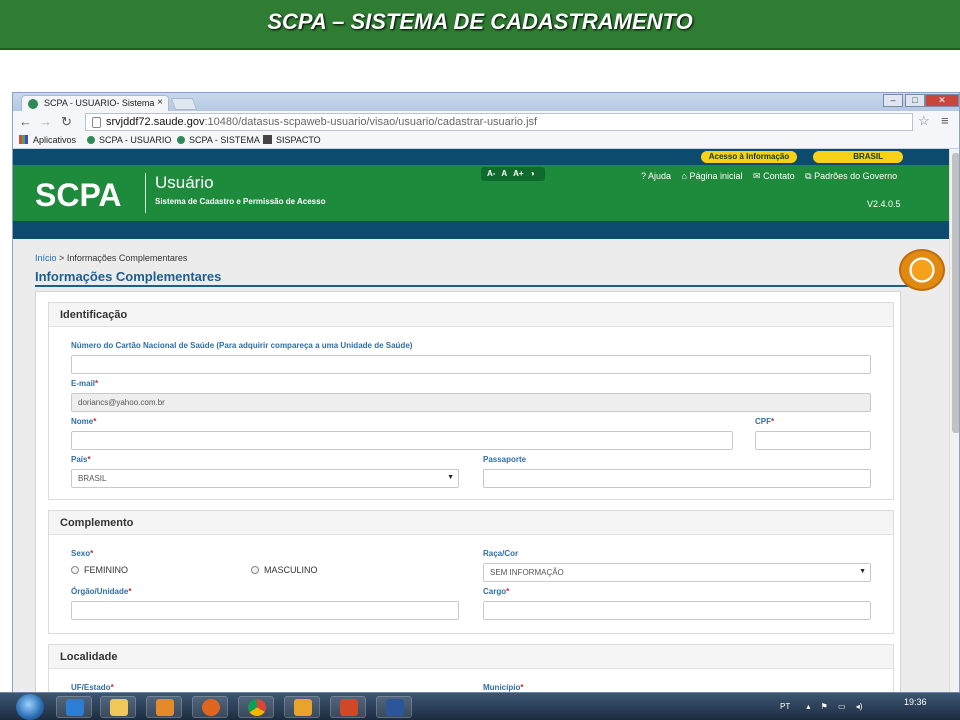 The width and height of the screenshot is (960, 720). Describe the element at coordinates (25, 121) in the screenshot. I see `back-arrow-icon: ←` at that location.